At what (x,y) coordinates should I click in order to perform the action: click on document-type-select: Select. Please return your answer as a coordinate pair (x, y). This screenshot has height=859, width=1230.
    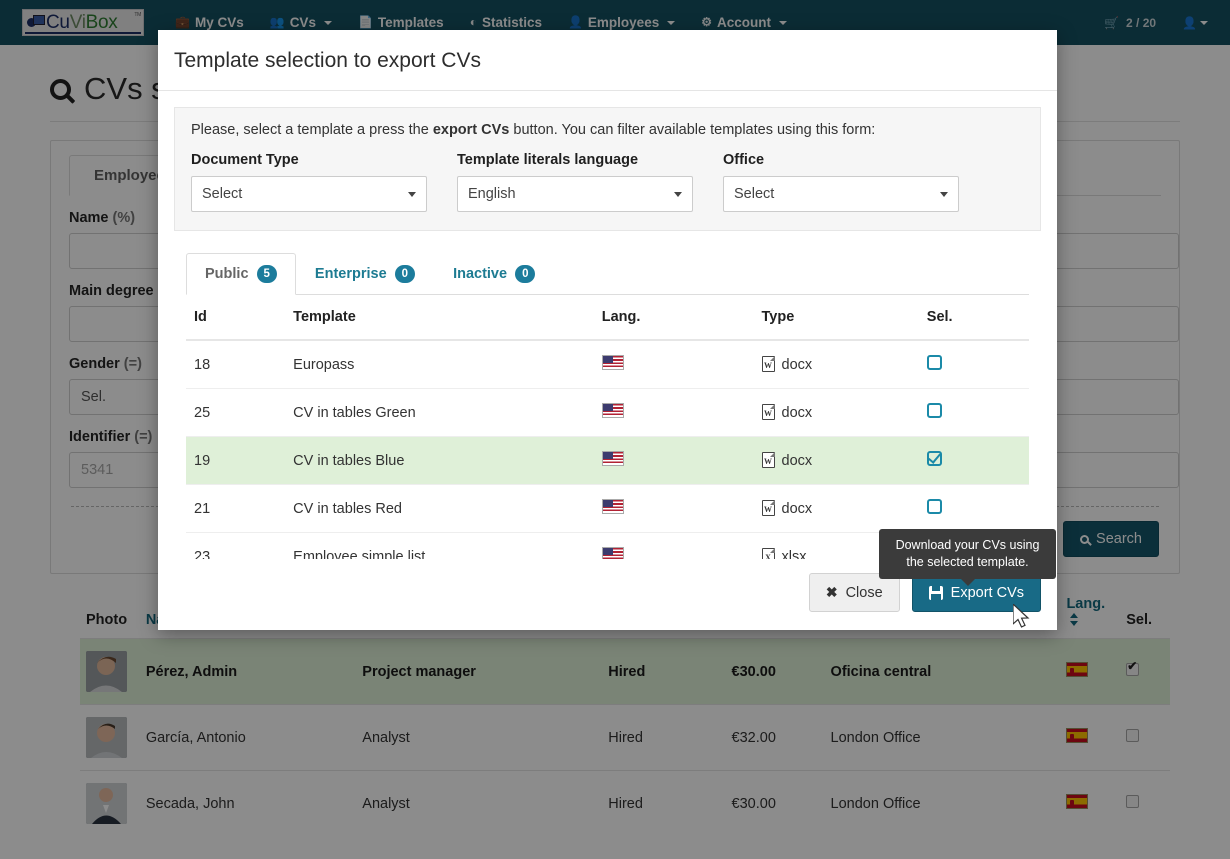
    Looking at the image, I should click on (309, 194).